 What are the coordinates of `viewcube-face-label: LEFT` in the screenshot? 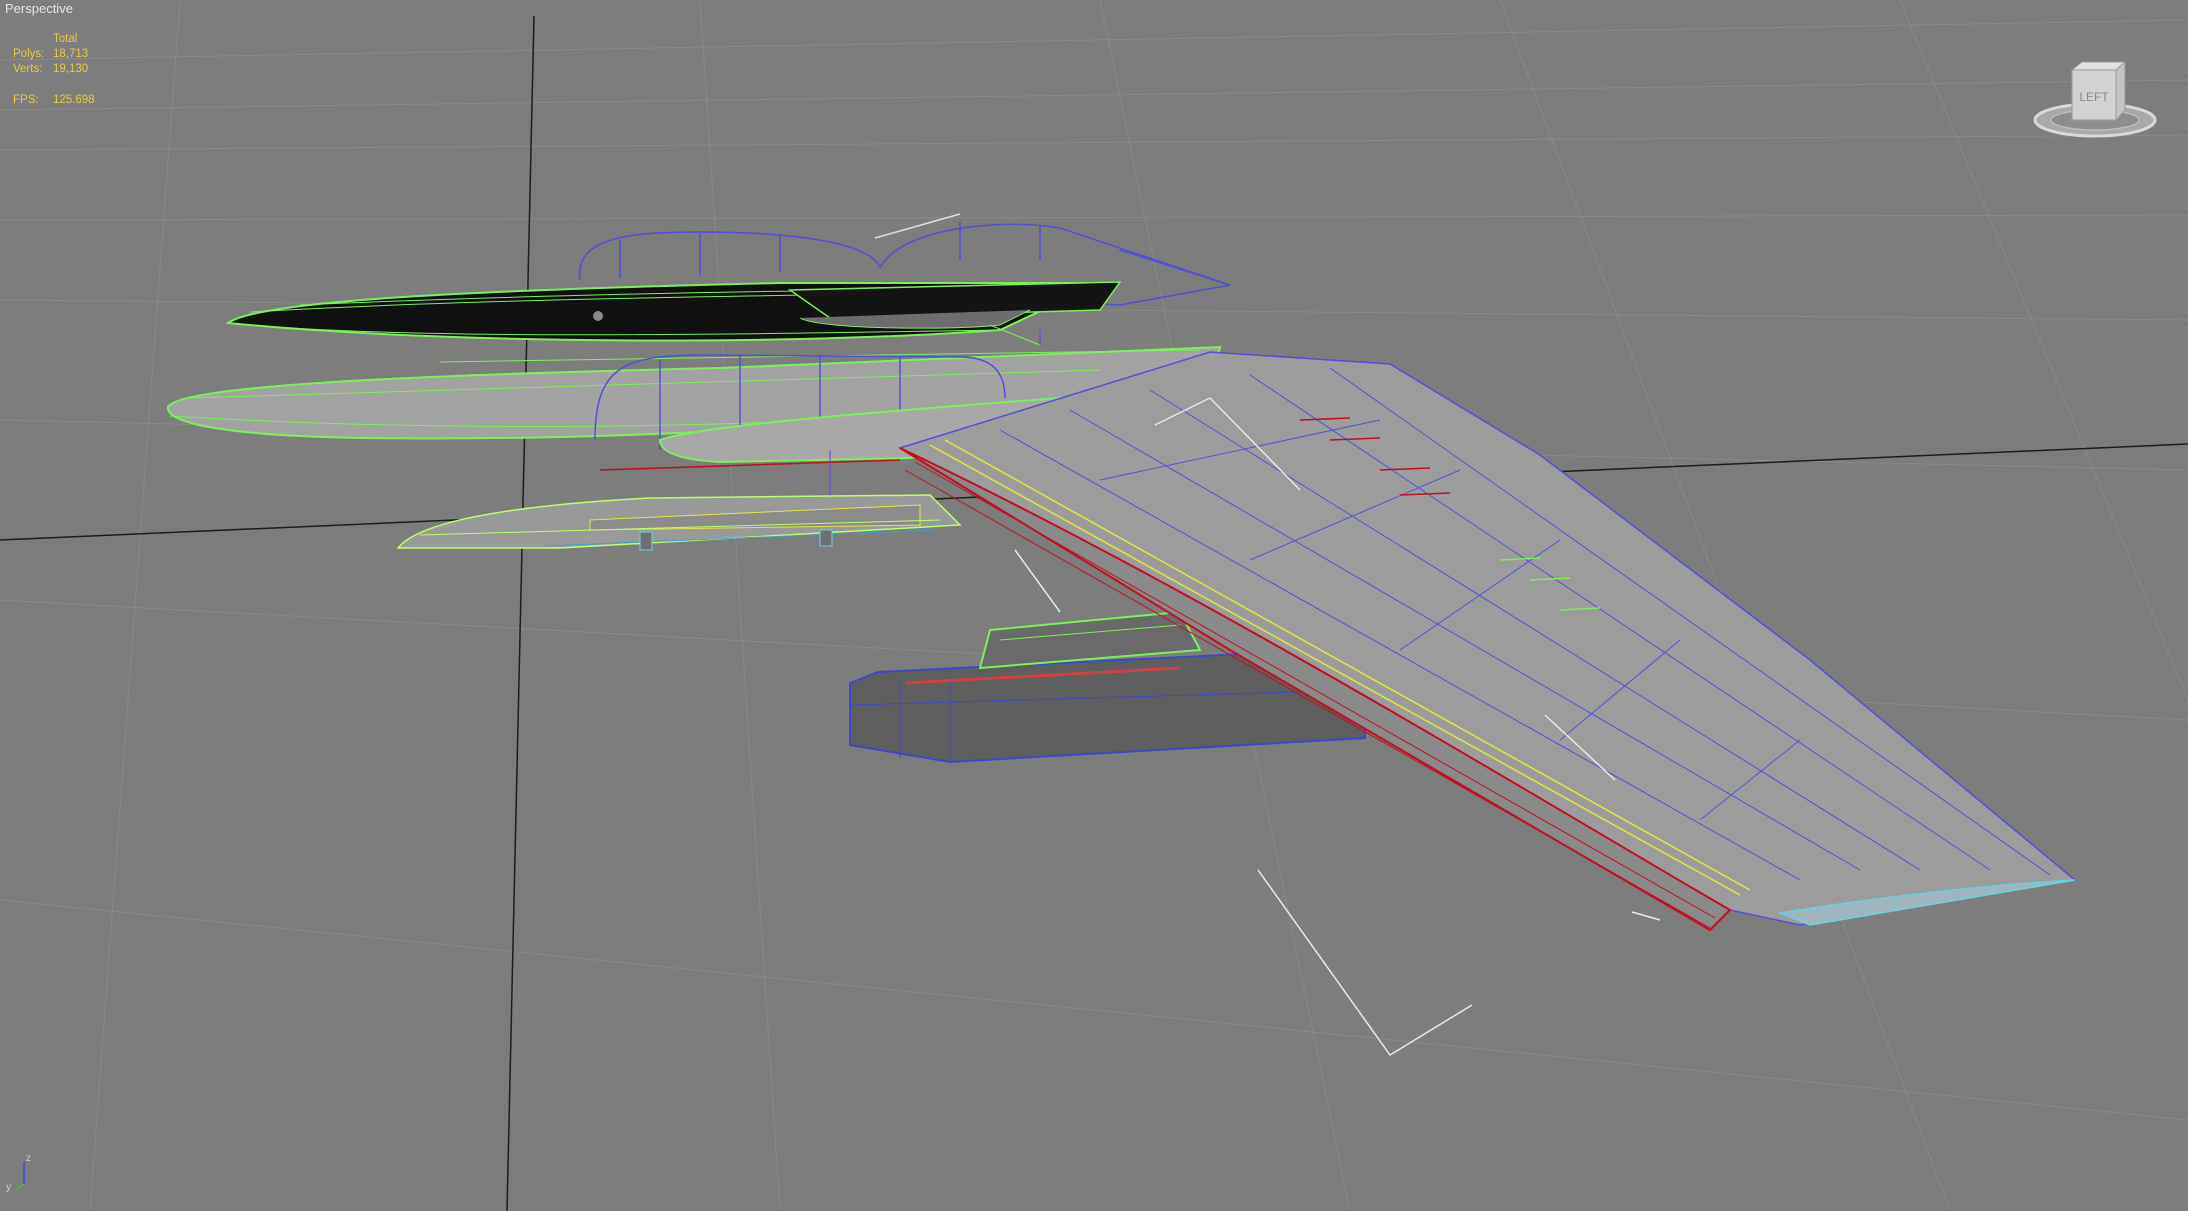 It's located at (2094, 97).